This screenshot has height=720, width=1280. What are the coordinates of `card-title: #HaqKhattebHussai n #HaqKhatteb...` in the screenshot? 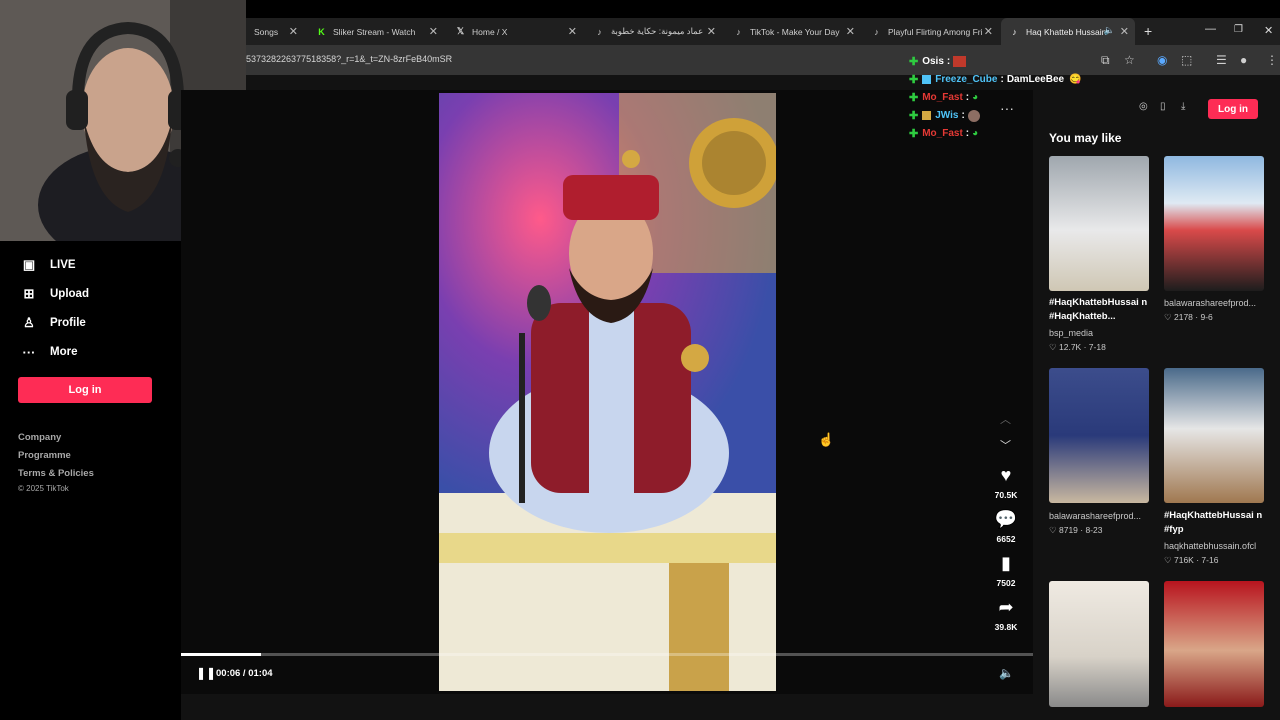 It's located at (1105, 310).